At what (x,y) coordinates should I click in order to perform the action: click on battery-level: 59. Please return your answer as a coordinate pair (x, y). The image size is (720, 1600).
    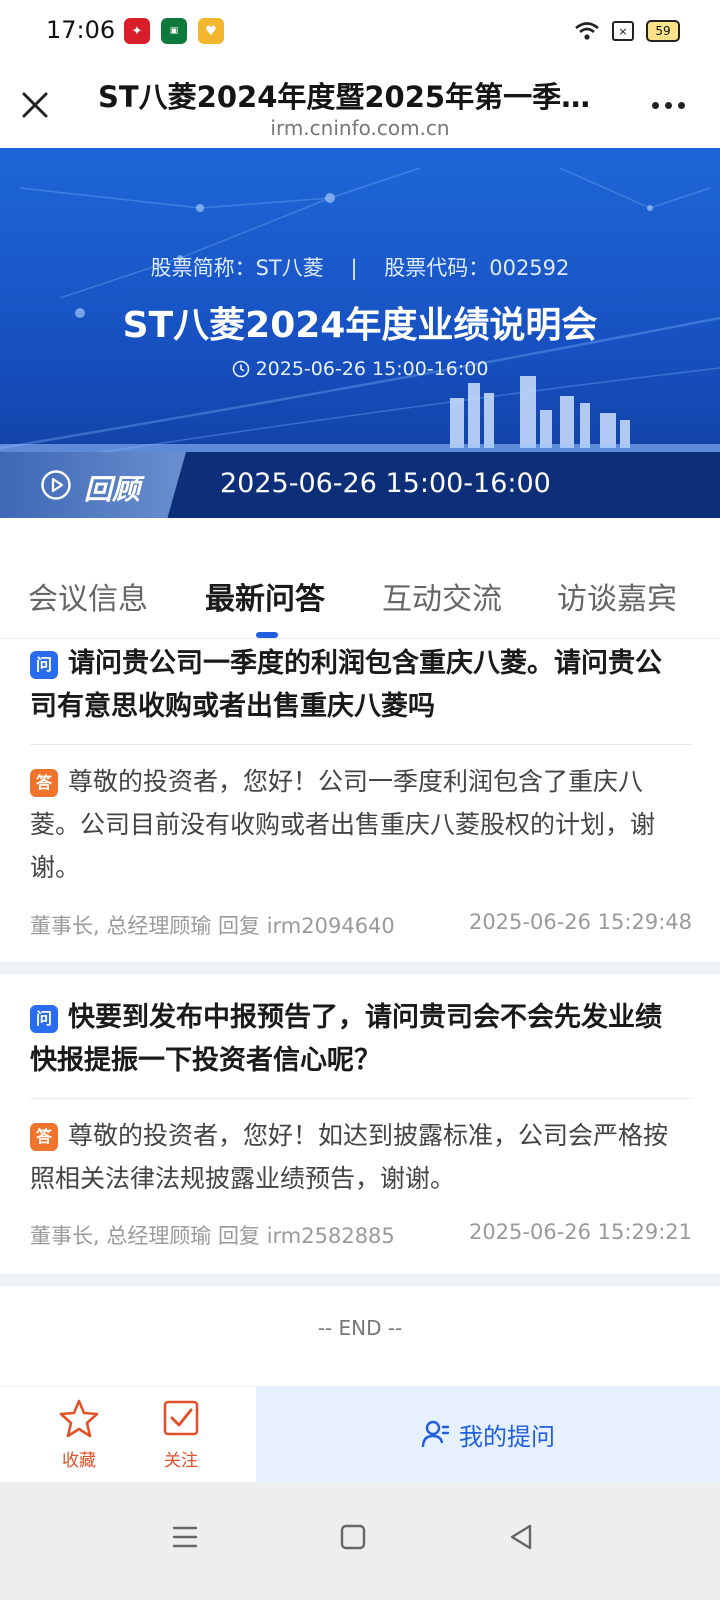
    Looking at the image, I should click on (663, 31).